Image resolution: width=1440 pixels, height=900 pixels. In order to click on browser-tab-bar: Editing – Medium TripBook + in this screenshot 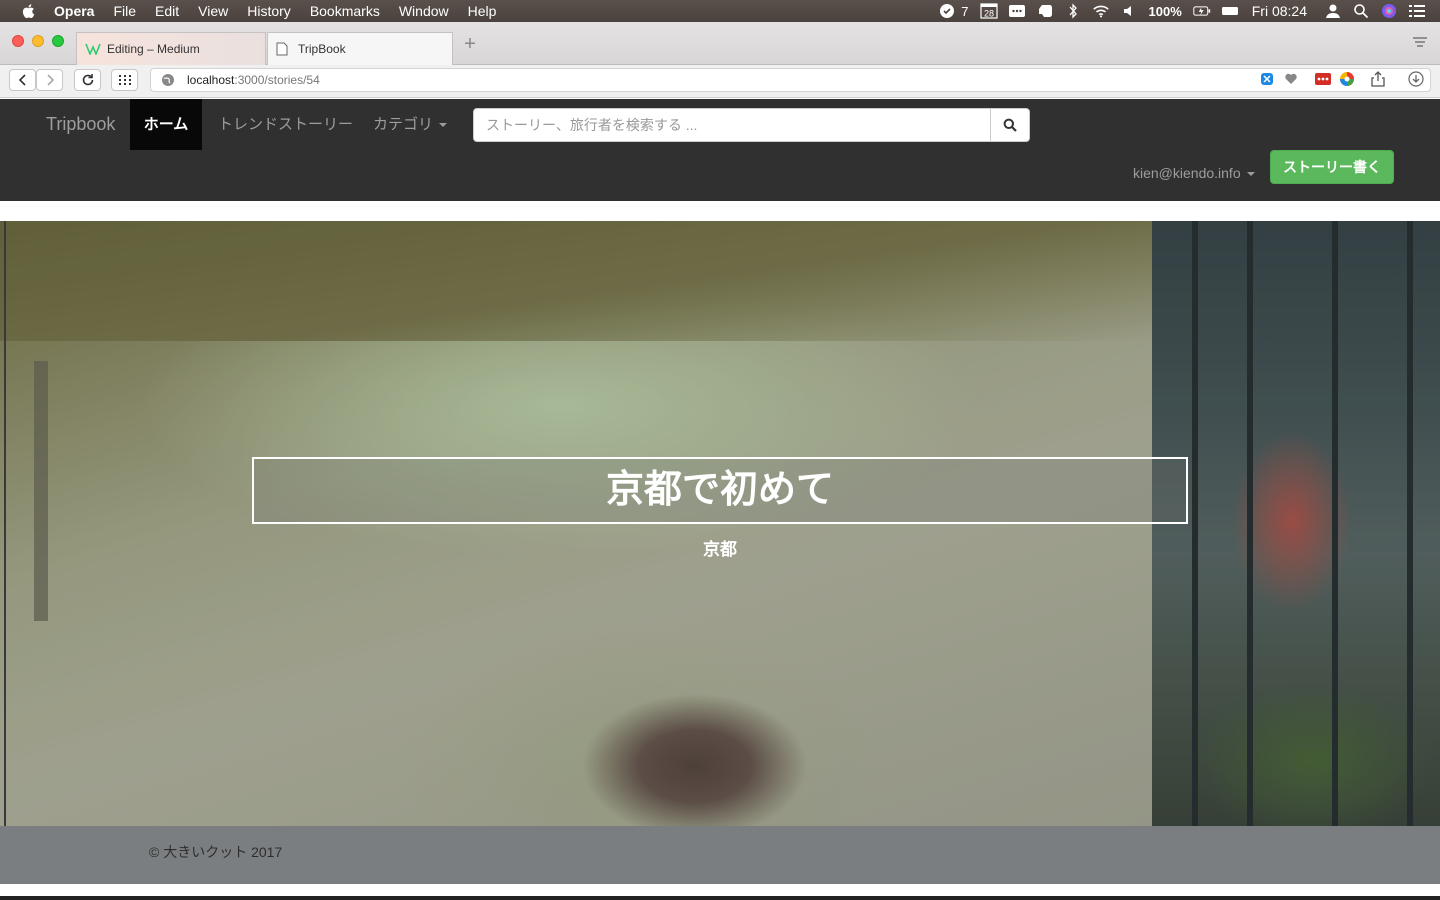, I will do `click(720, 43)`.